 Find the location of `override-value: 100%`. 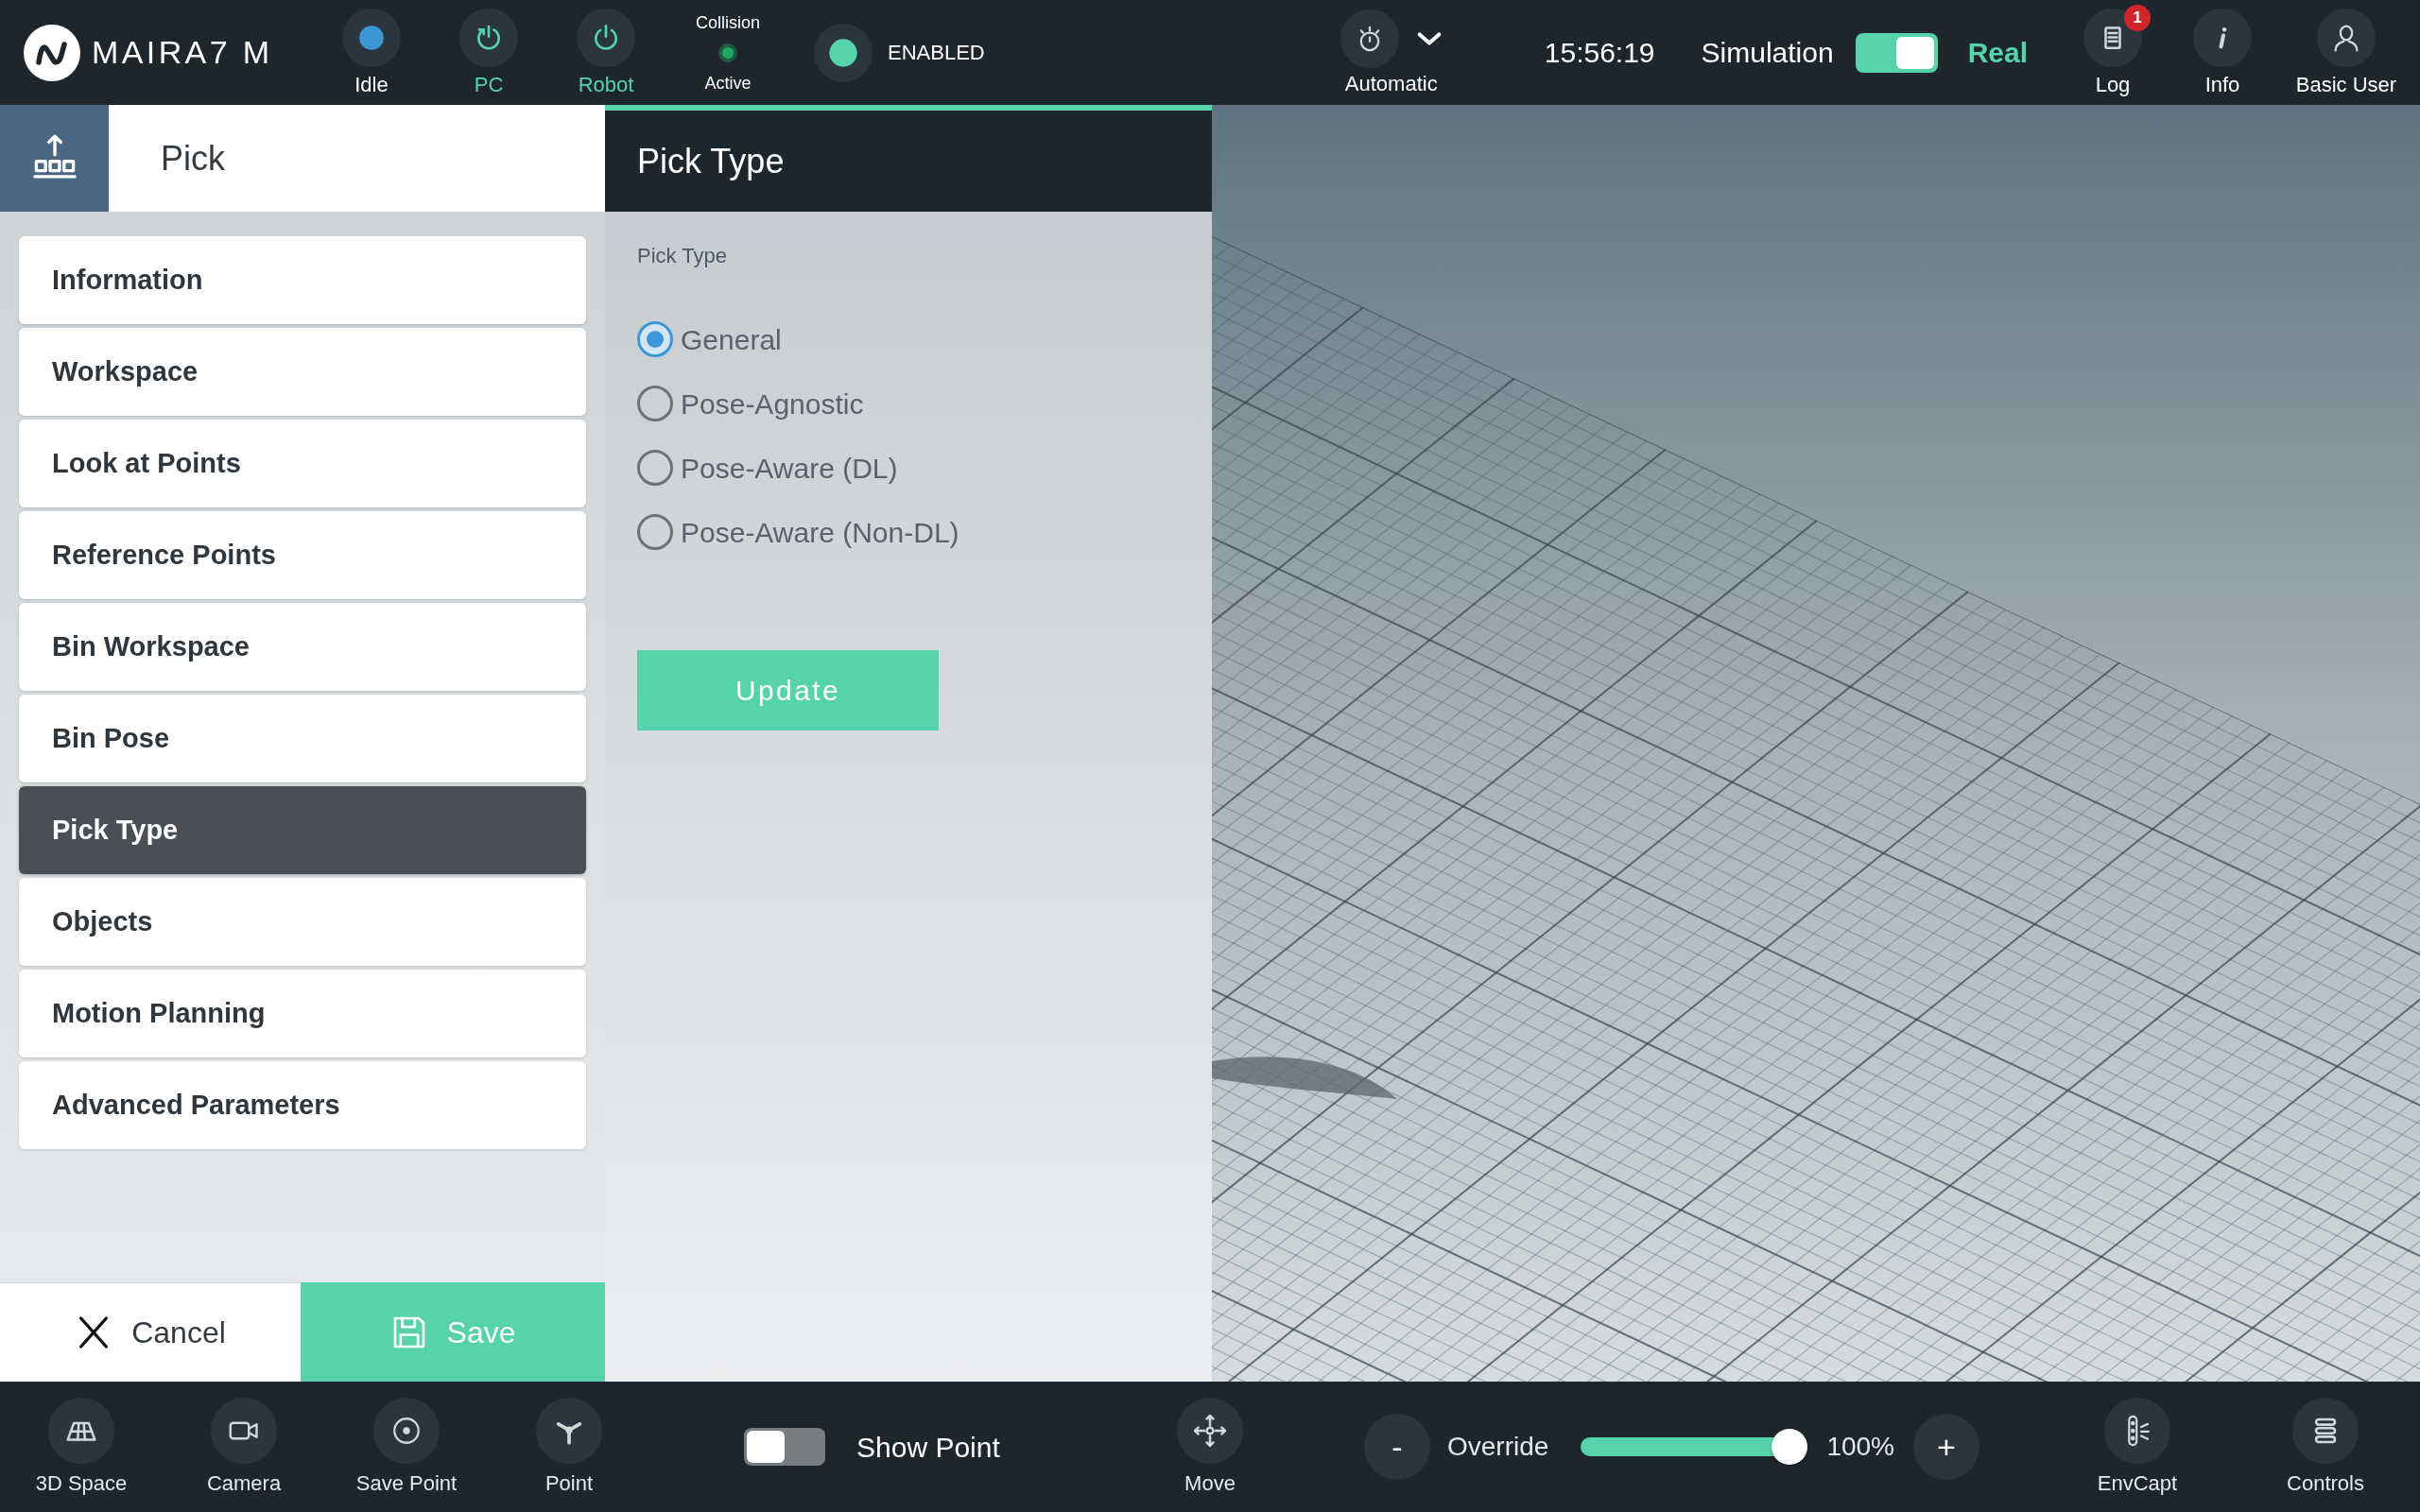

override-value: 100% is located at coordinates (1860, 1447).